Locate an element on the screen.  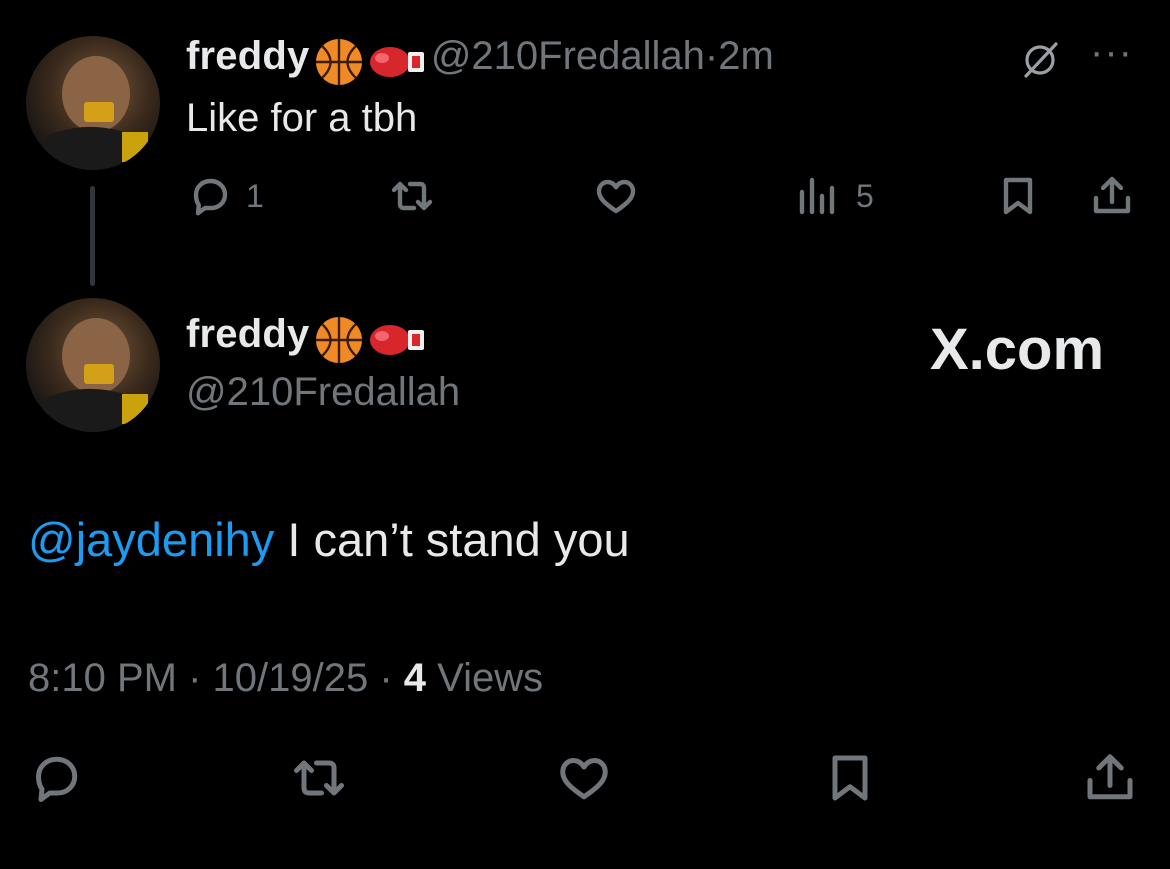
timestamp-row: 8:10 PM · 10/19/25 · 4 Views is located at coordinates (285, 678).